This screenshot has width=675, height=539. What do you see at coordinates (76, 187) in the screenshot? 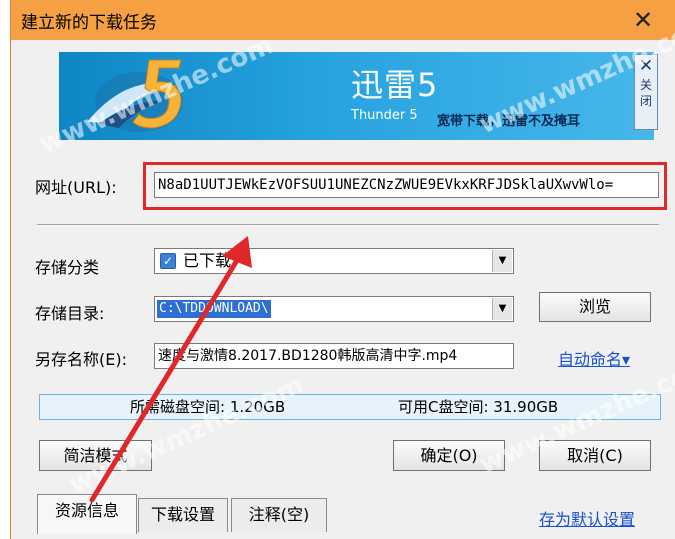
I see `url-label: 网址(URL):` at bounding box center [76, 187].